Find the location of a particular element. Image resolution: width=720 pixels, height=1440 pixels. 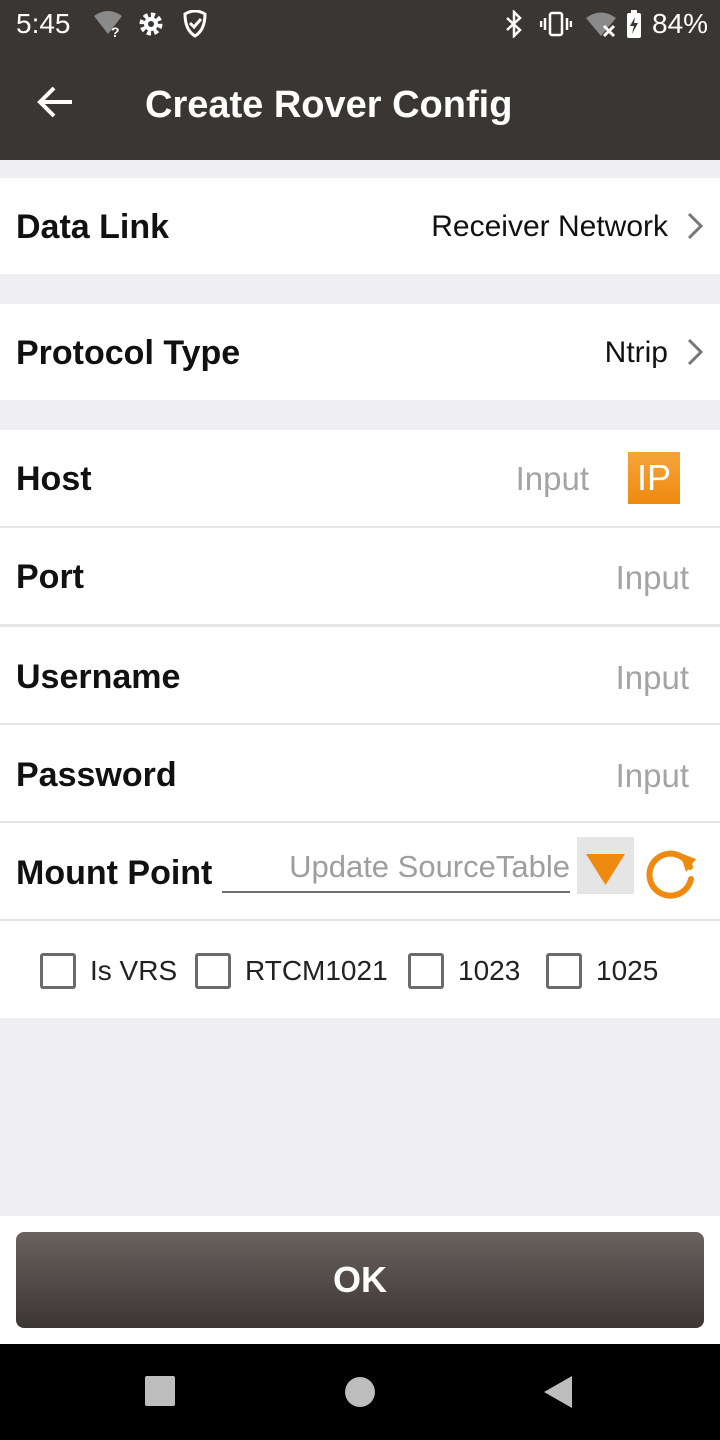

app-bar: Create Rover Config is located at coordinates (360, 104).